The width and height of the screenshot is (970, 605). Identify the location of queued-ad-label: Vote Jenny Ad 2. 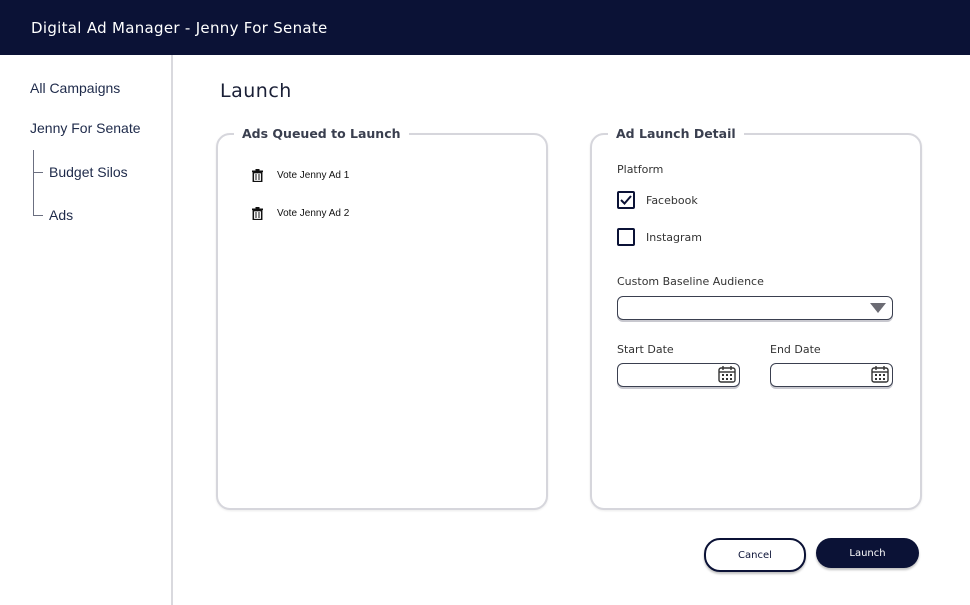
(313, 213).